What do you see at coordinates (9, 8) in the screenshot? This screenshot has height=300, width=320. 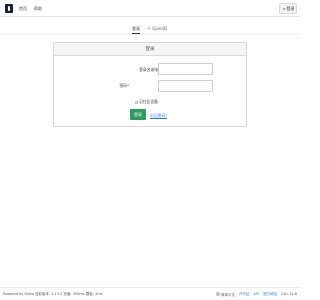 I see `gitea-logo` at bounding box center [9, 8].